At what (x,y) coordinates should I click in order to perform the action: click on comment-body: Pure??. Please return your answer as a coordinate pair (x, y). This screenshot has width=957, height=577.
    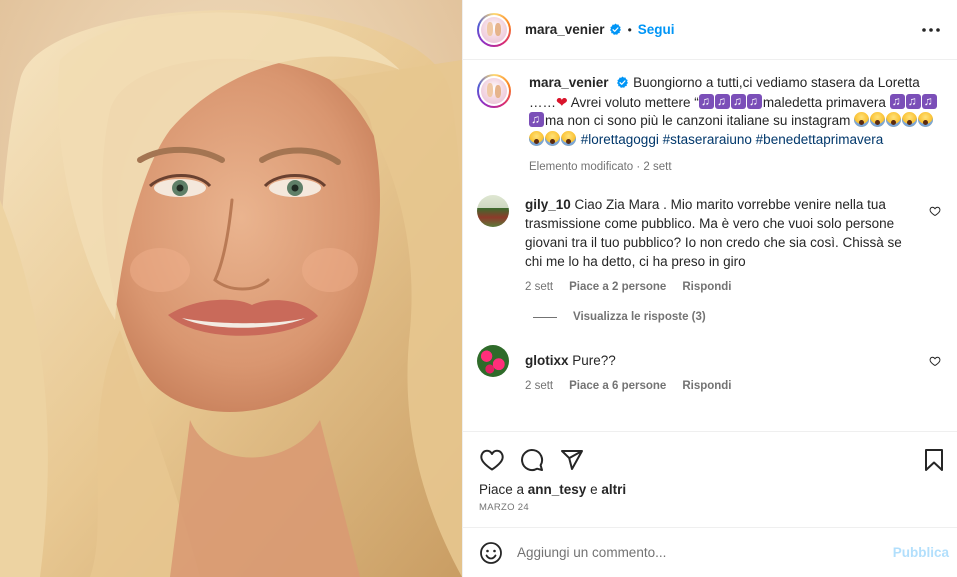
    Looking at the image, I should click on (594, 360).